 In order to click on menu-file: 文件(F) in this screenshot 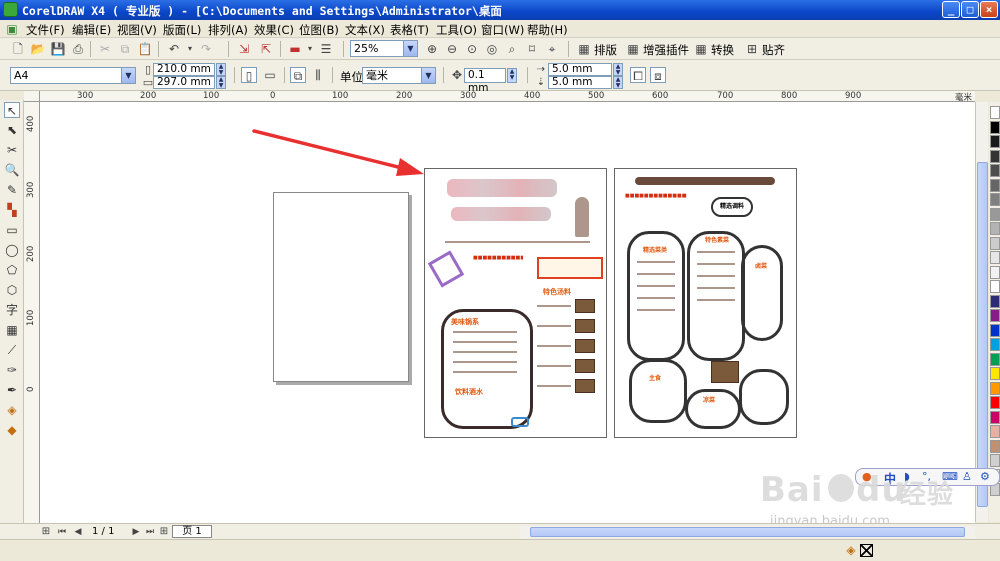, I will do `click(45, 30)`.